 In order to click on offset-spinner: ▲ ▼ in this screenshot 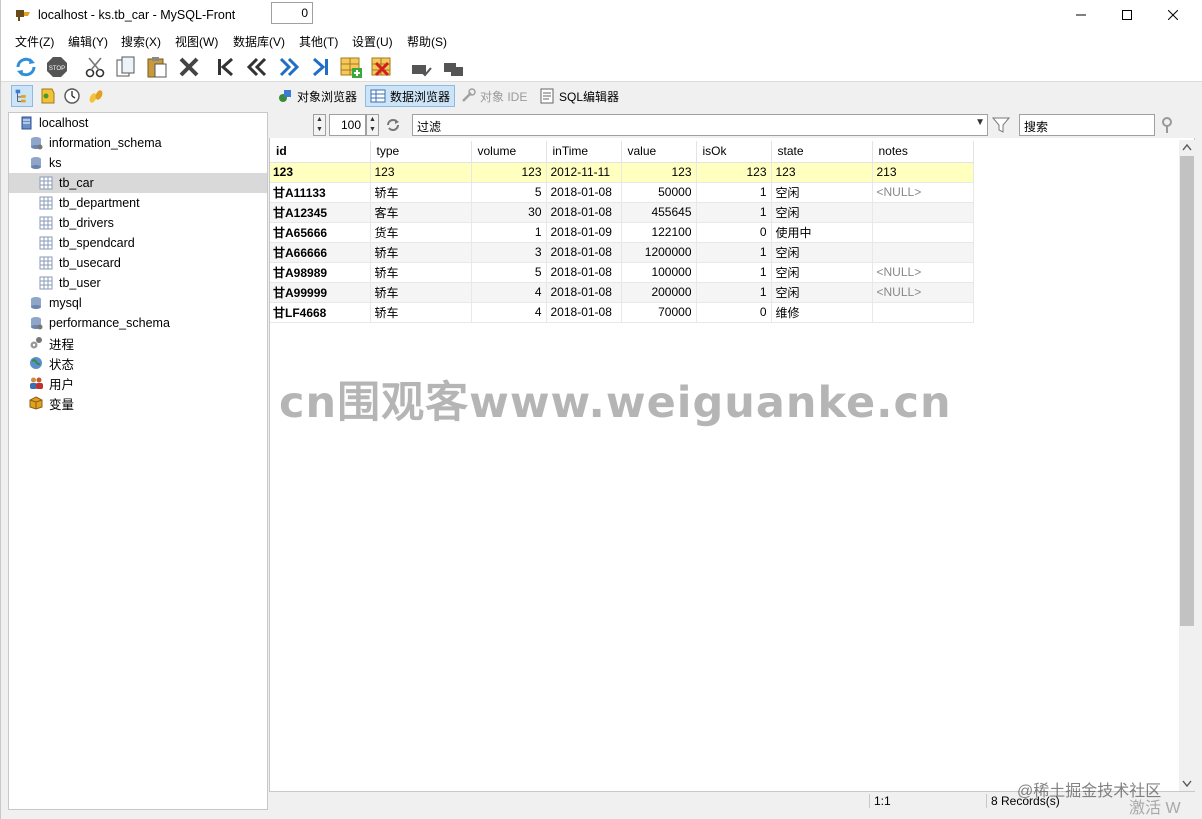, I will do `click(319, 125)`.